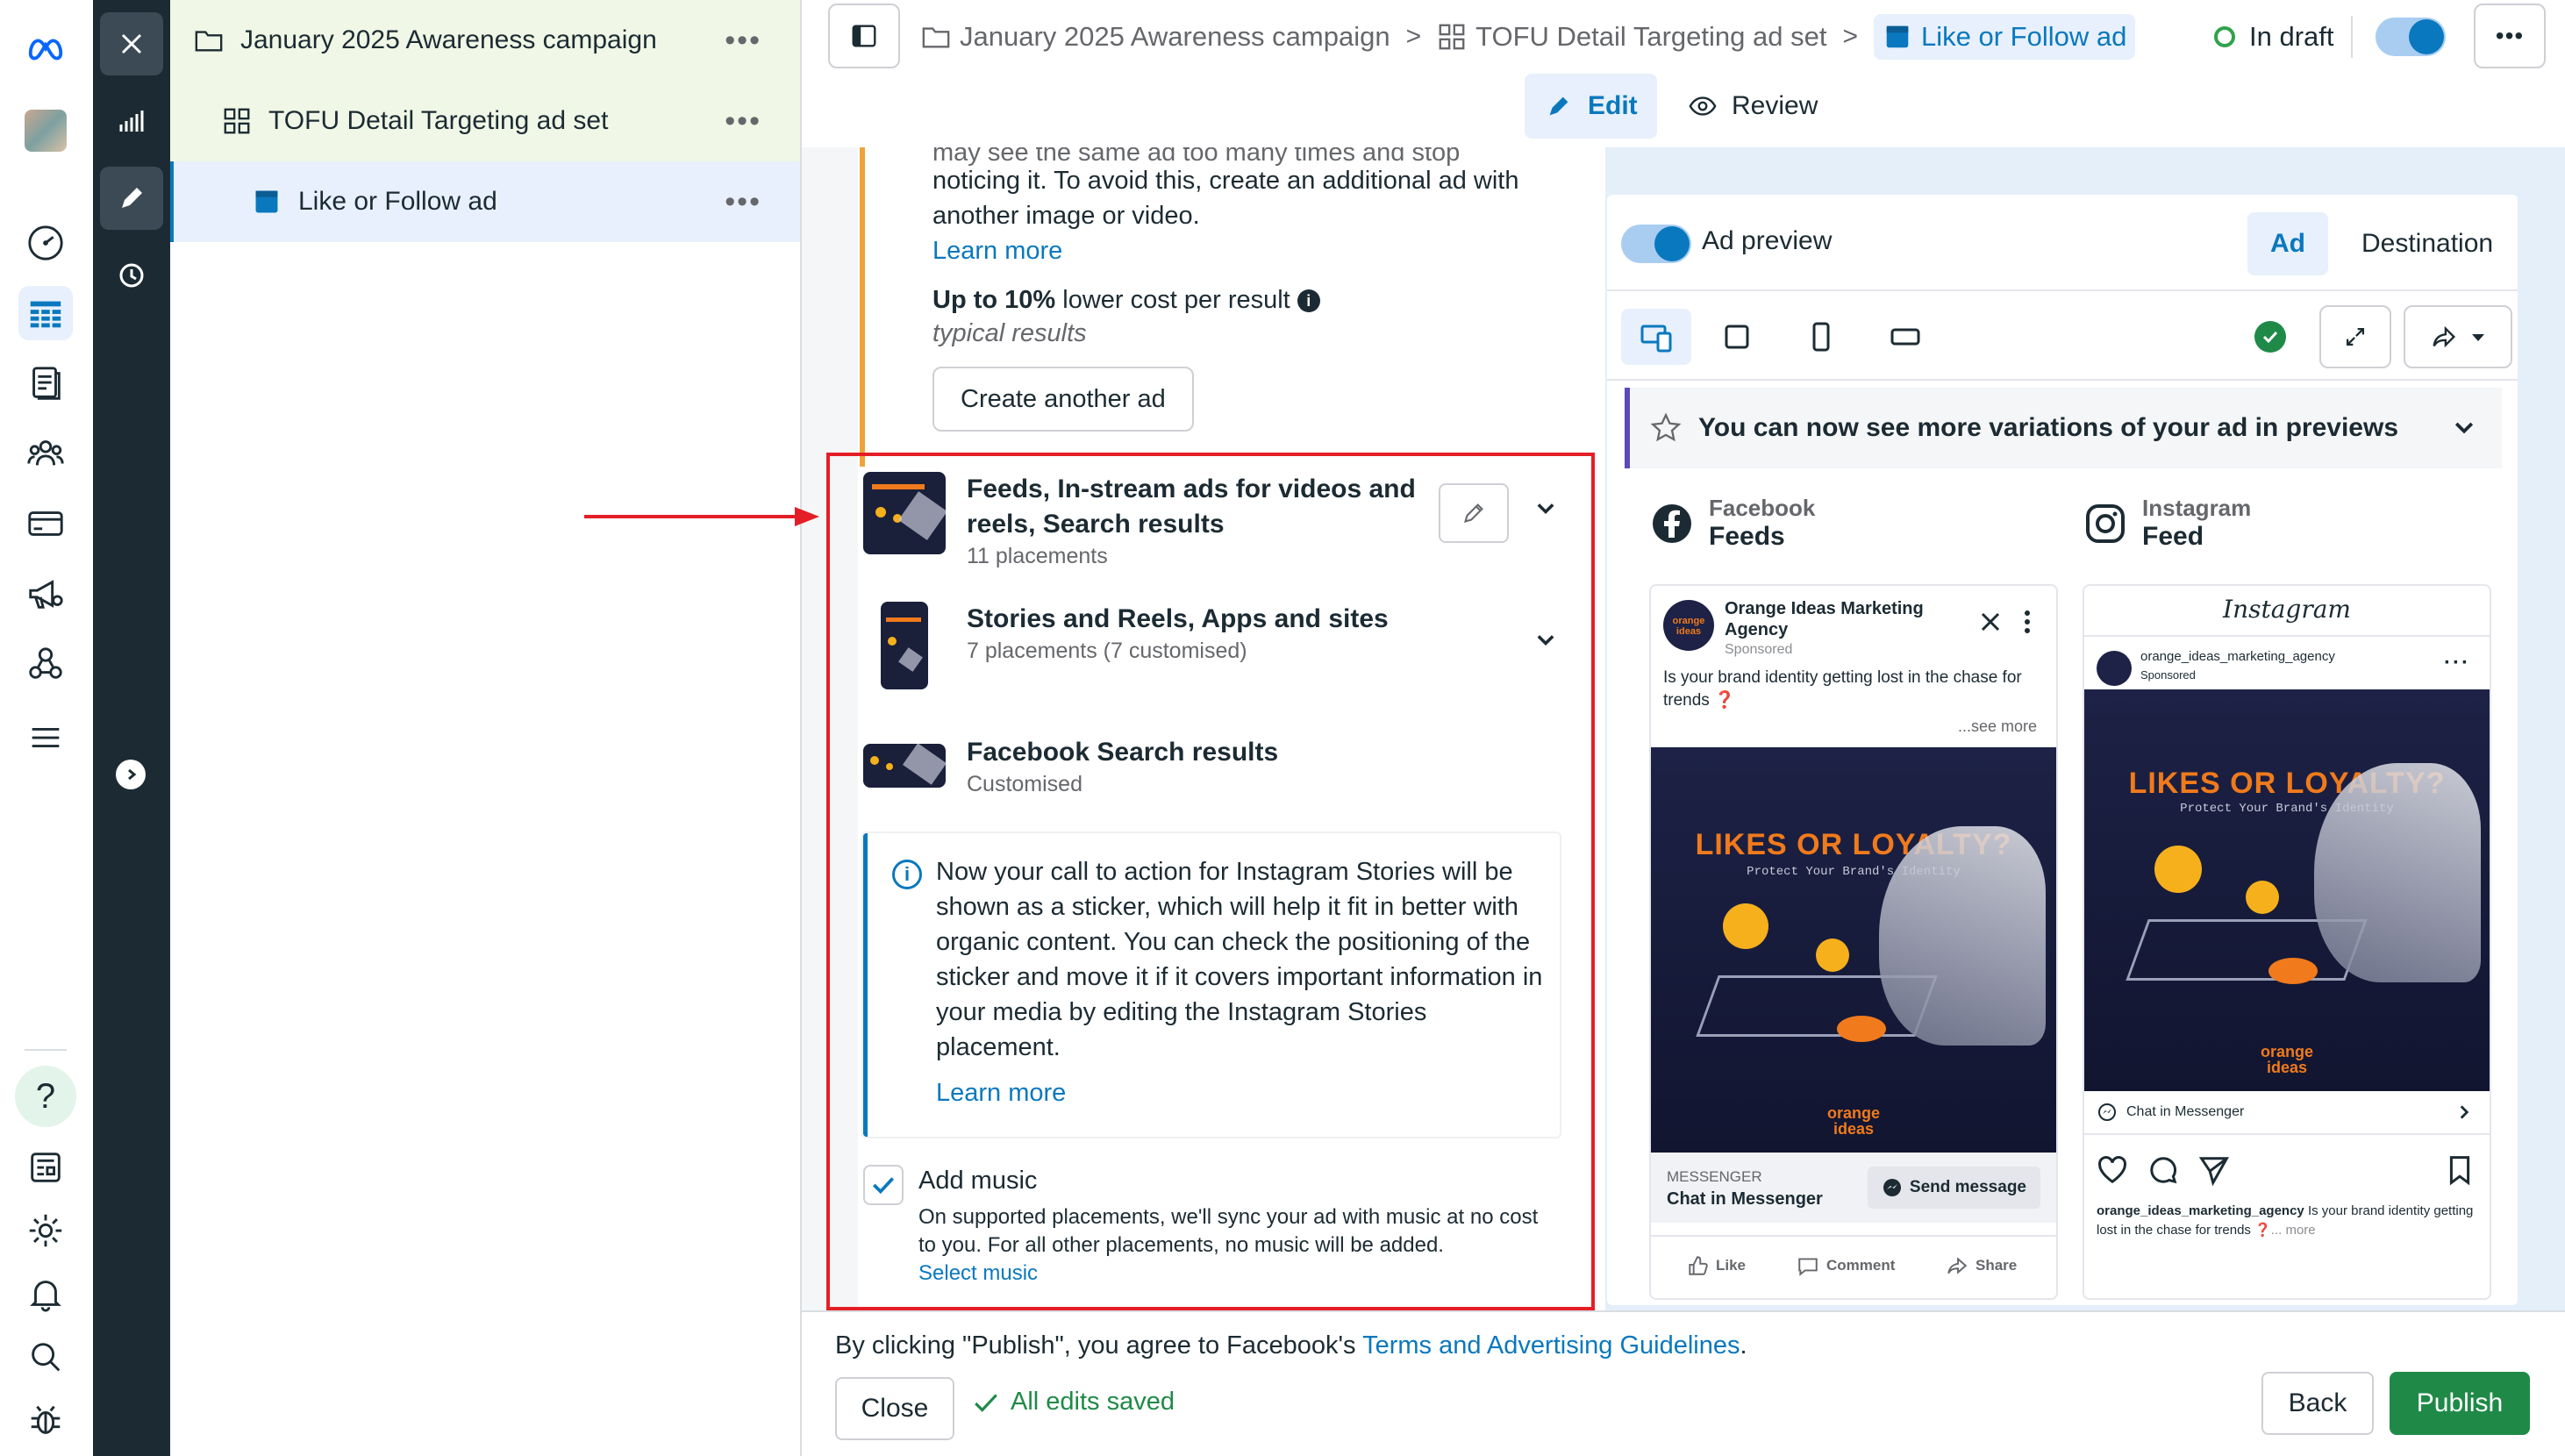 This screenshot has height=1456, width=2565. I want to click on facebook-post-more-icon, so click(2027, 622).